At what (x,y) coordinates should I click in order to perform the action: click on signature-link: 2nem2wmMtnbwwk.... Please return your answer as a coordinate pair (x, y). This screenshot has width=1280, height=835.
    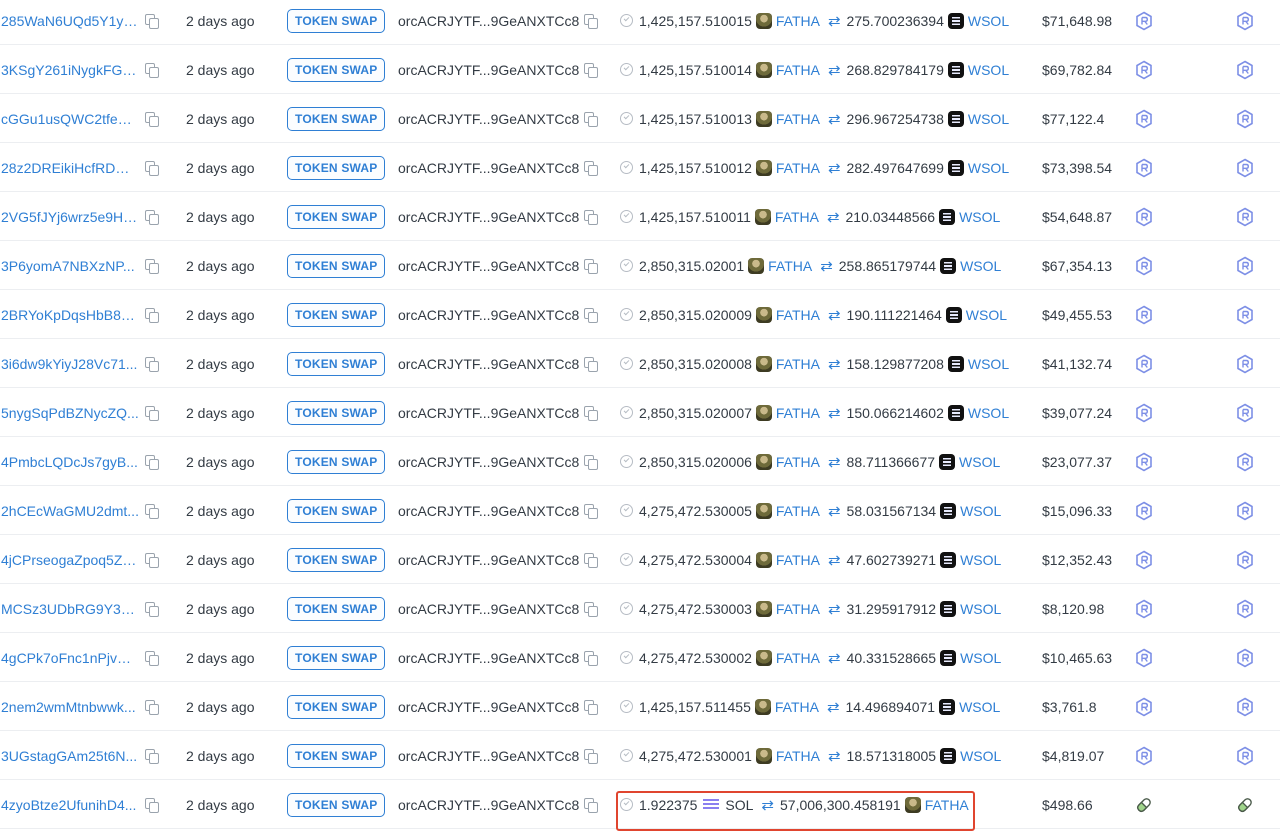
    Looking at the image, I should click on (70, 707).